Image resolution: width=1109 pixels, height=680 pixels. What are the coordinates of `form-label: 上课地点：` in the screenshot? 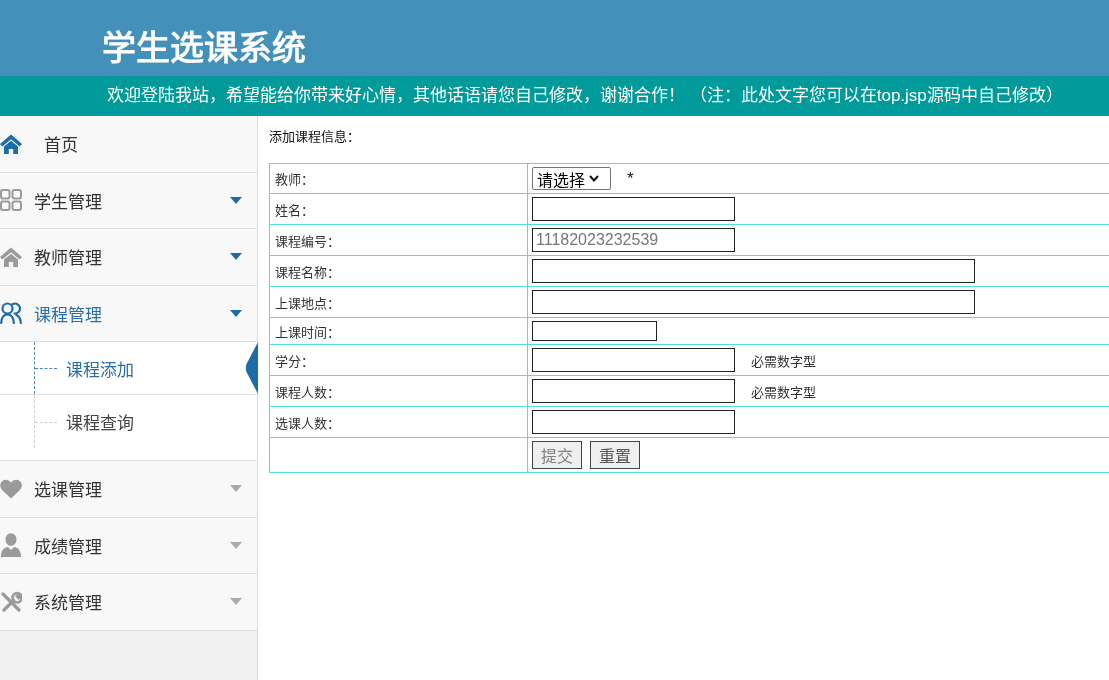 It's located at (398, 302).